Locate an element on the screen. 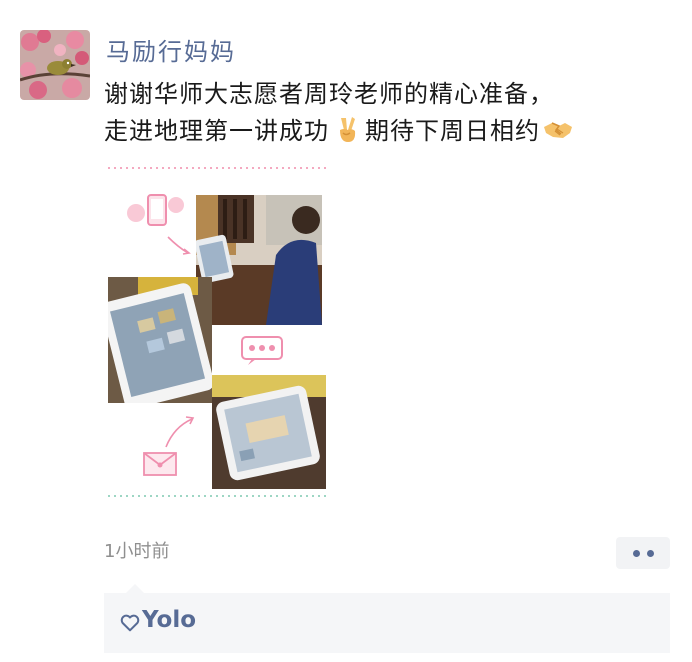  post-text-line-2-part-2: 期待下周日相约 is located at coordinates (452, 131).